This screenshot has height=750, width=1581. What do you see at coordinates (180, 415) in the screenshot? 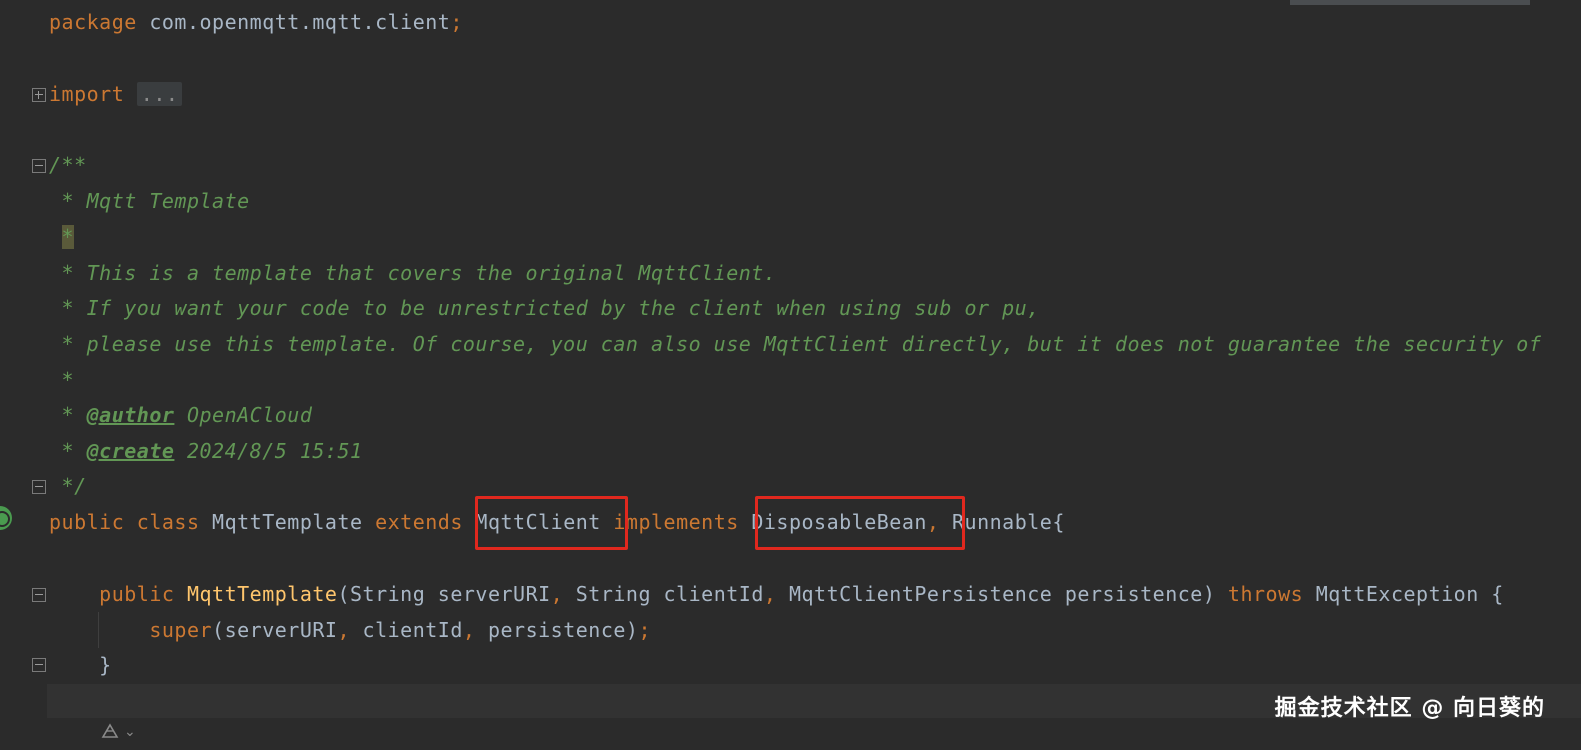
I see `code-line-doc-author: * @author OpenACloud` at bounding box center [180, 415].